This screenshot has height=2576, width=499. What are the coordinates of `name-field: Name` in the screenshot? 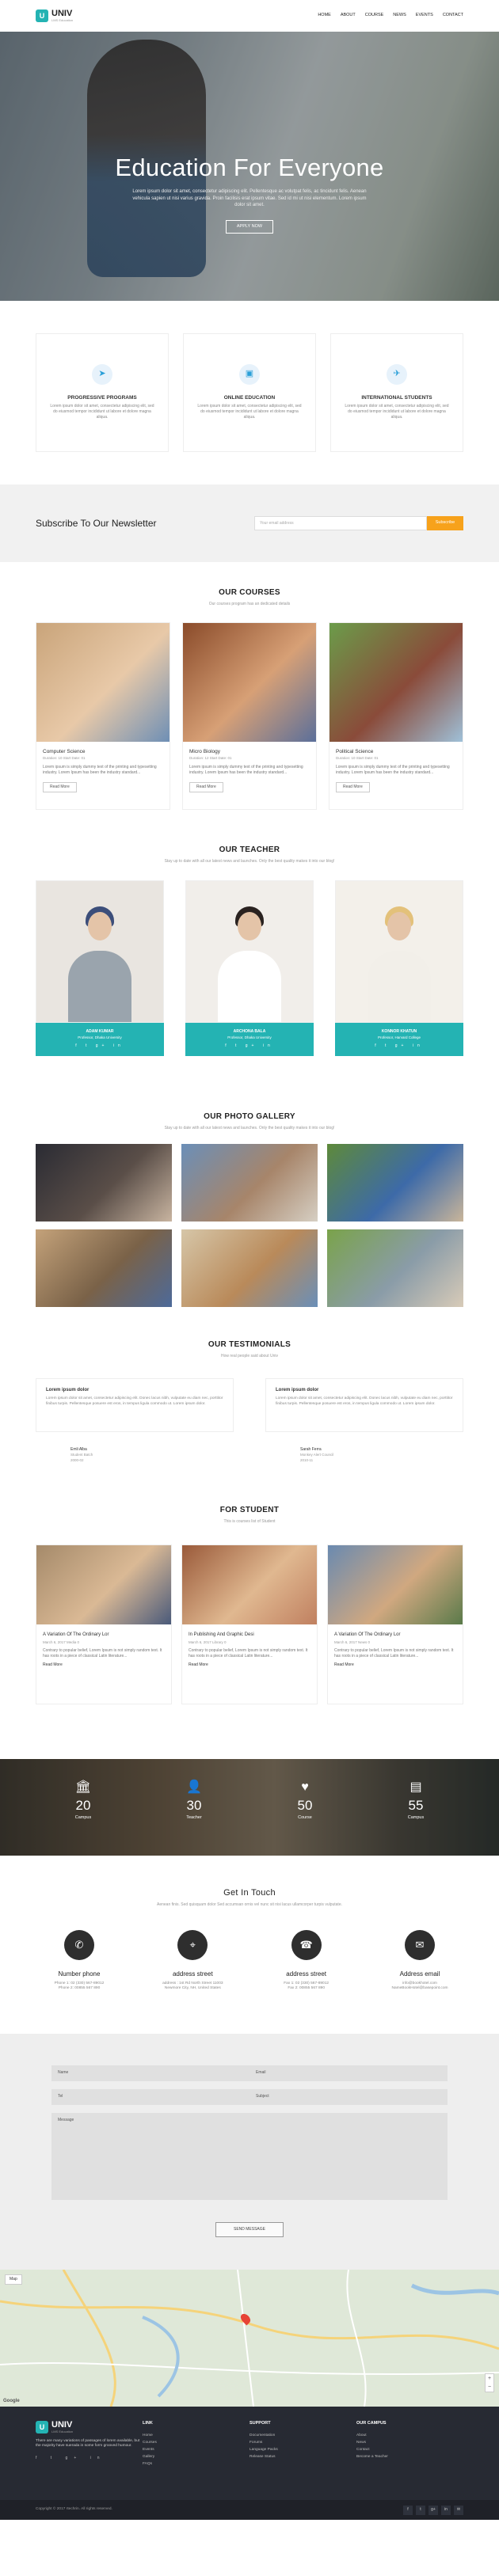 It's located at (150, 2073).